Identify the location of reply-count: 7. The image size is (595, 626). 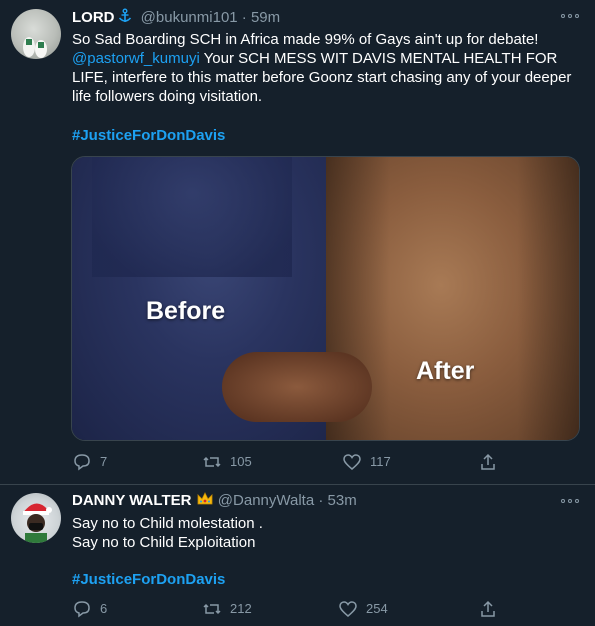
(104, 461).